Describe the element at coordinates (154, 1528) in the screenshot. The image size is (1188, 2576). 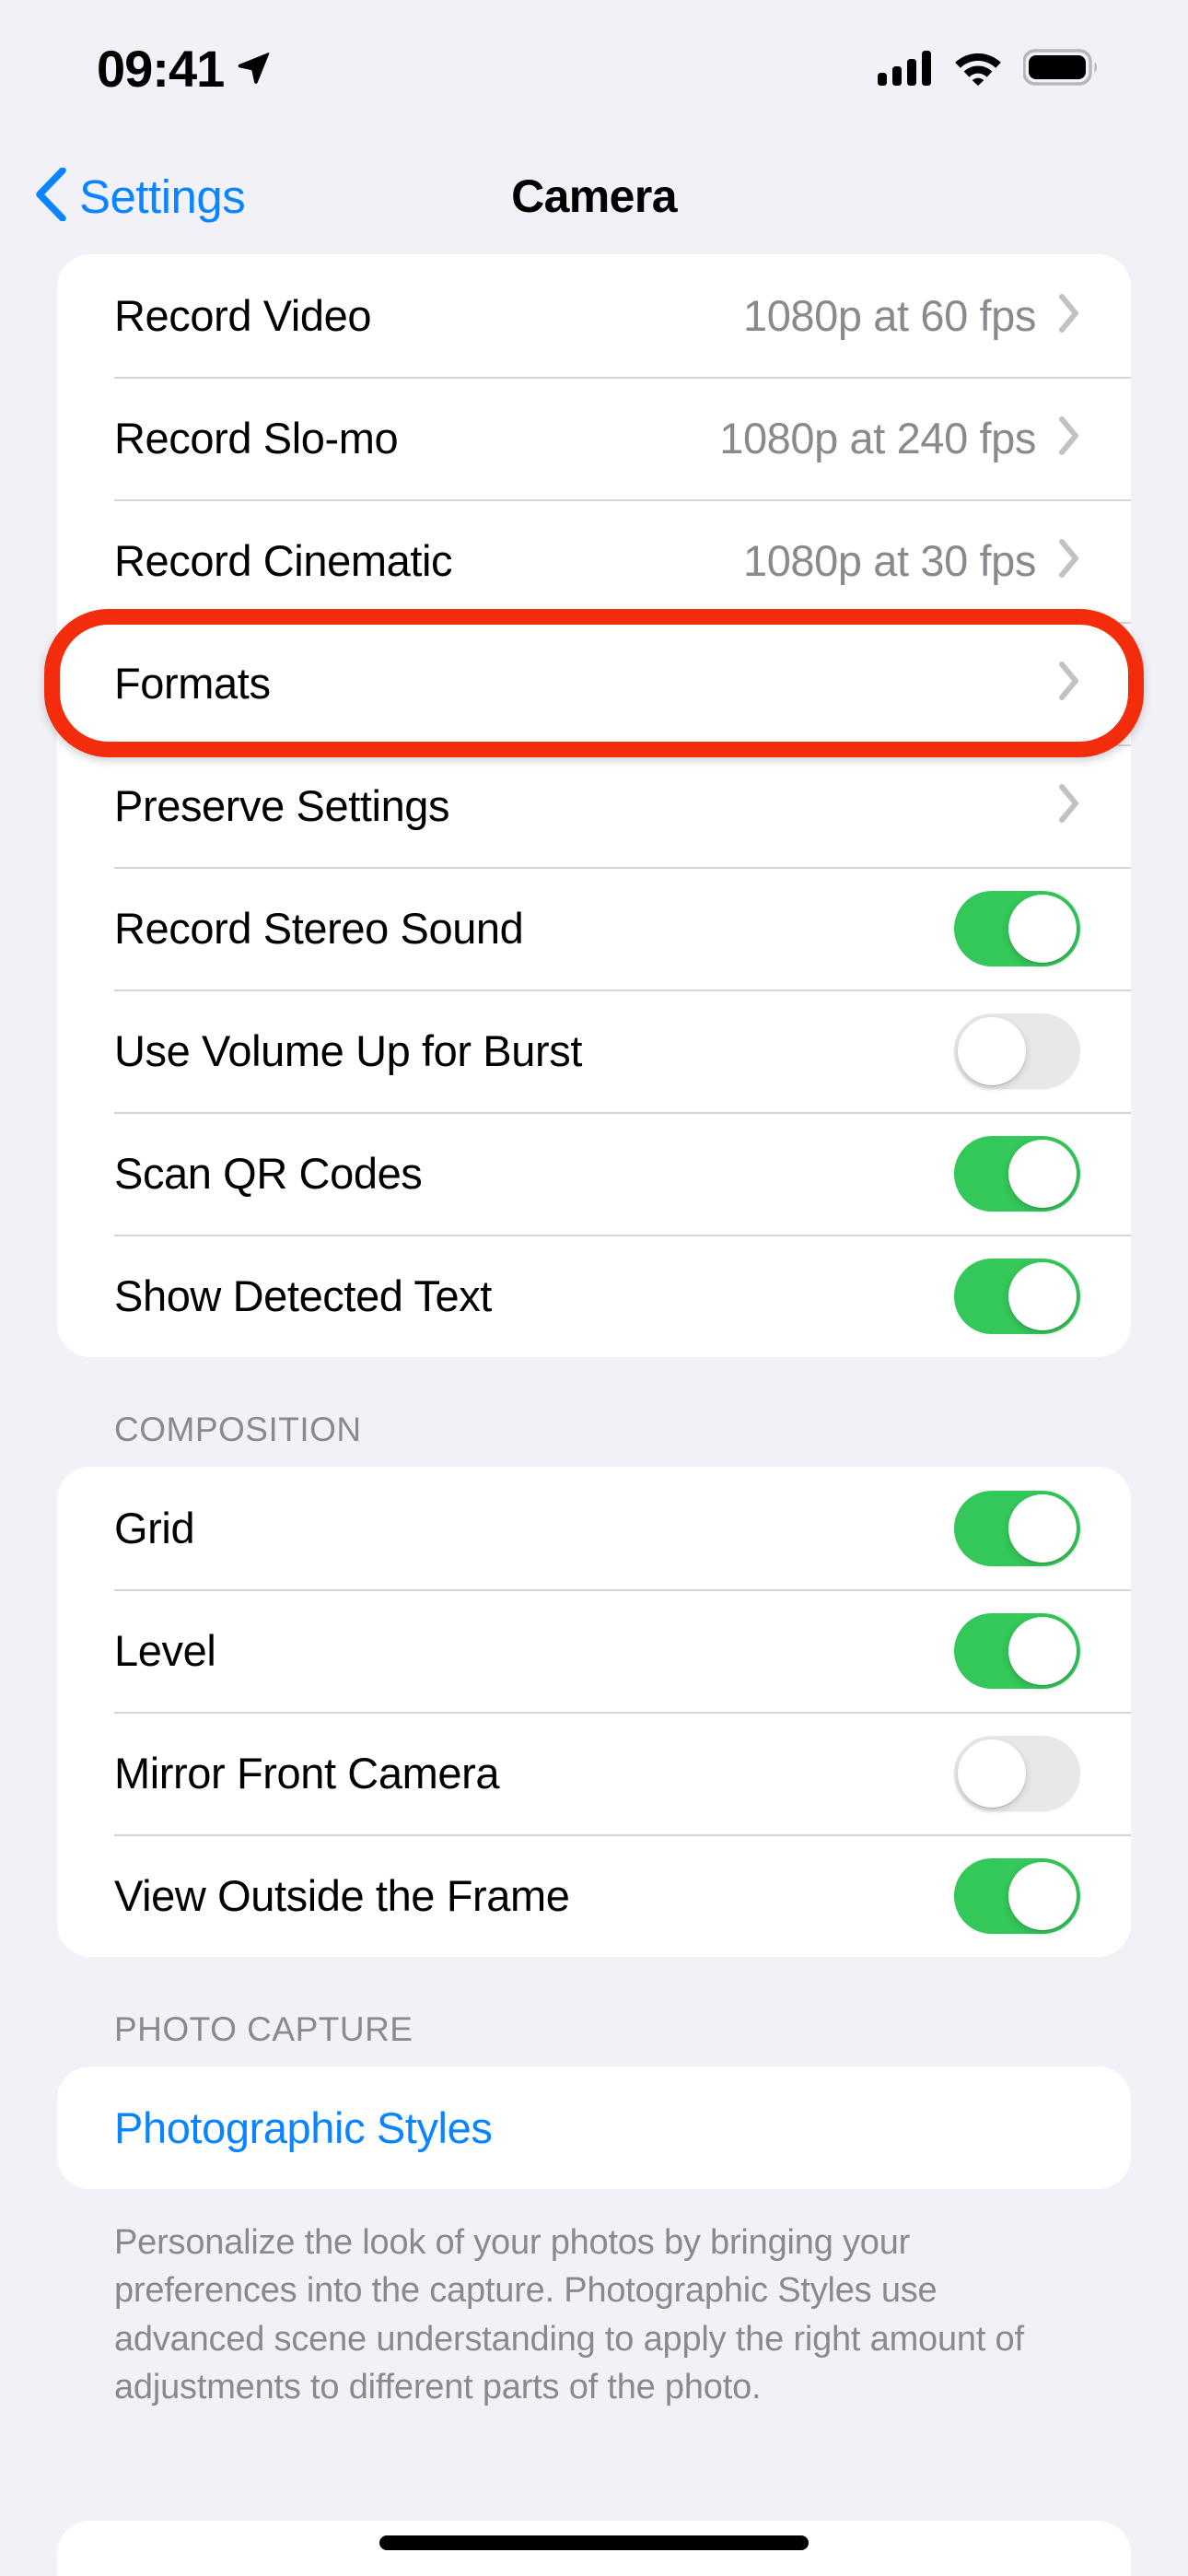
I see `row-label: Grid` at that location.